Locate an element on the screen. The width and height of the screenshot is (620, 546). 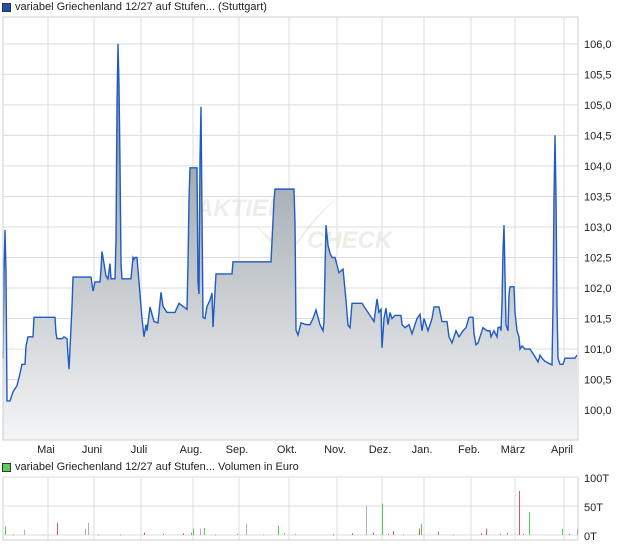
volume-y-tick-label: 0T is located at coordinates (590, 537).